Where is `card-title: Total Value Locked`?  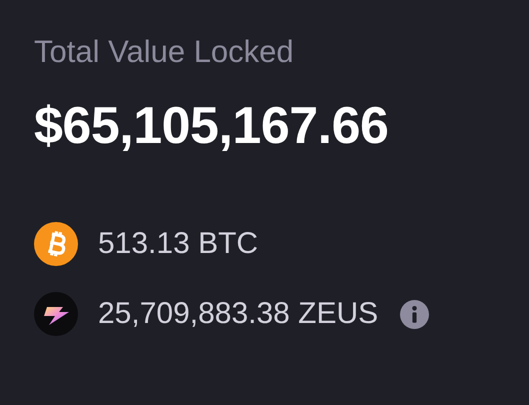
card-title: Total Value Locked is located at coordinates (164, 52).